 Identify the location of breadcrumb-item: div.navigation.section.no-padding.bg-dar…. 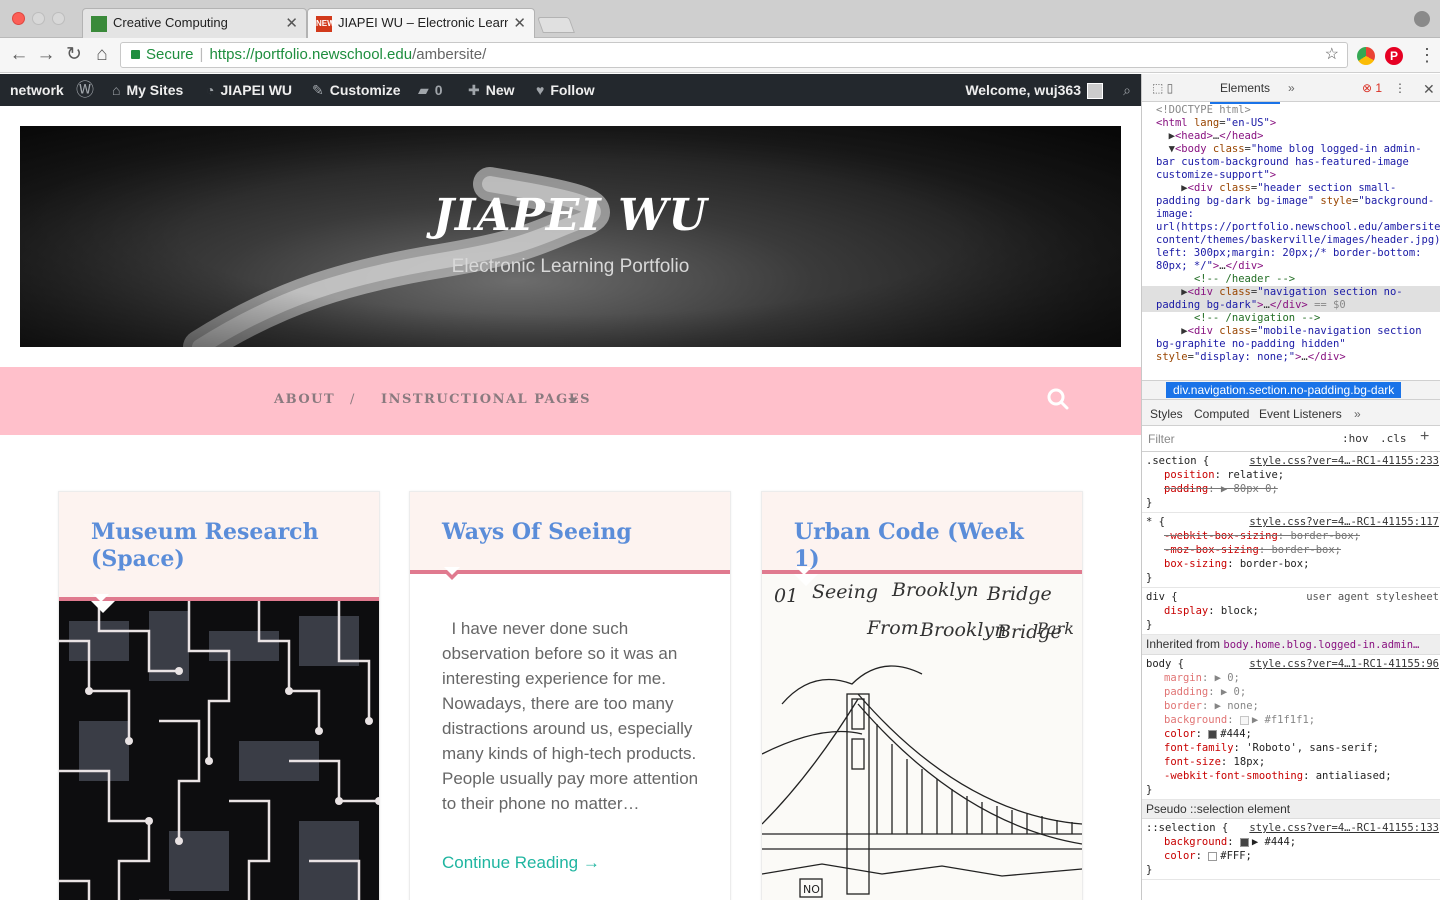
(1284, 390).